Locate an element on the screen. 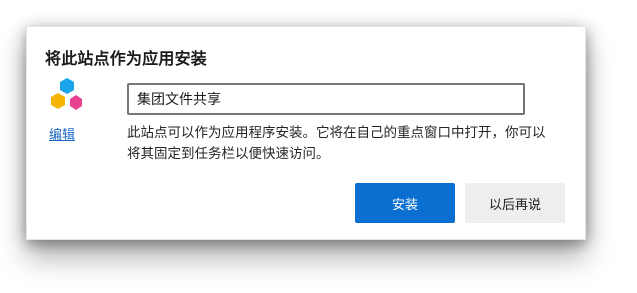 This screenshot has height=293, width=637. app-hexagon-cluster-icon is located at coordinates (66, 94).